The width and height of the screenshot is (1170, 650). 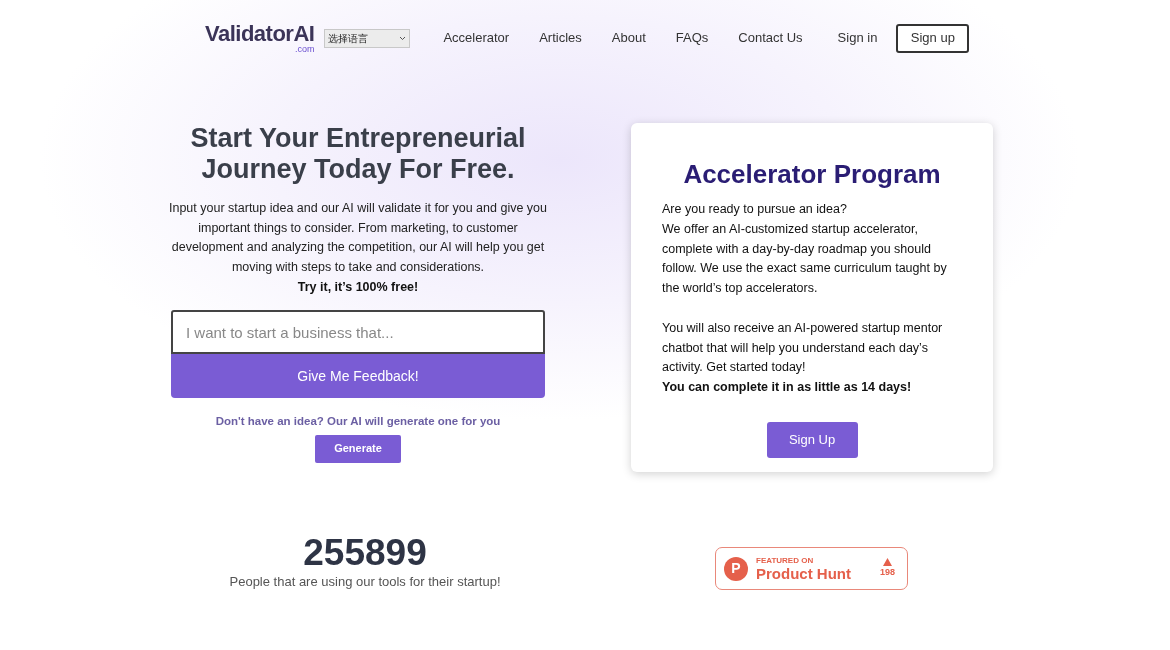 I want to click on chevron-down-icon, so click(x=403, y=38).